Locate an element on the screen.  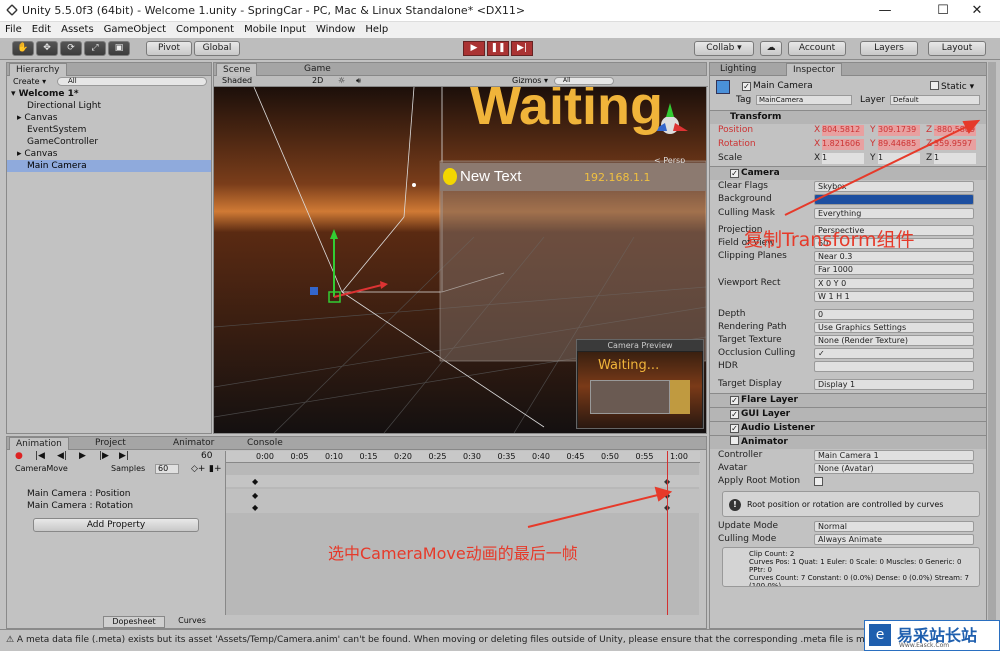
annotation-select-last-frame: 选中CameraMove动画的最后一帧 is located at coordinates (453, 553).